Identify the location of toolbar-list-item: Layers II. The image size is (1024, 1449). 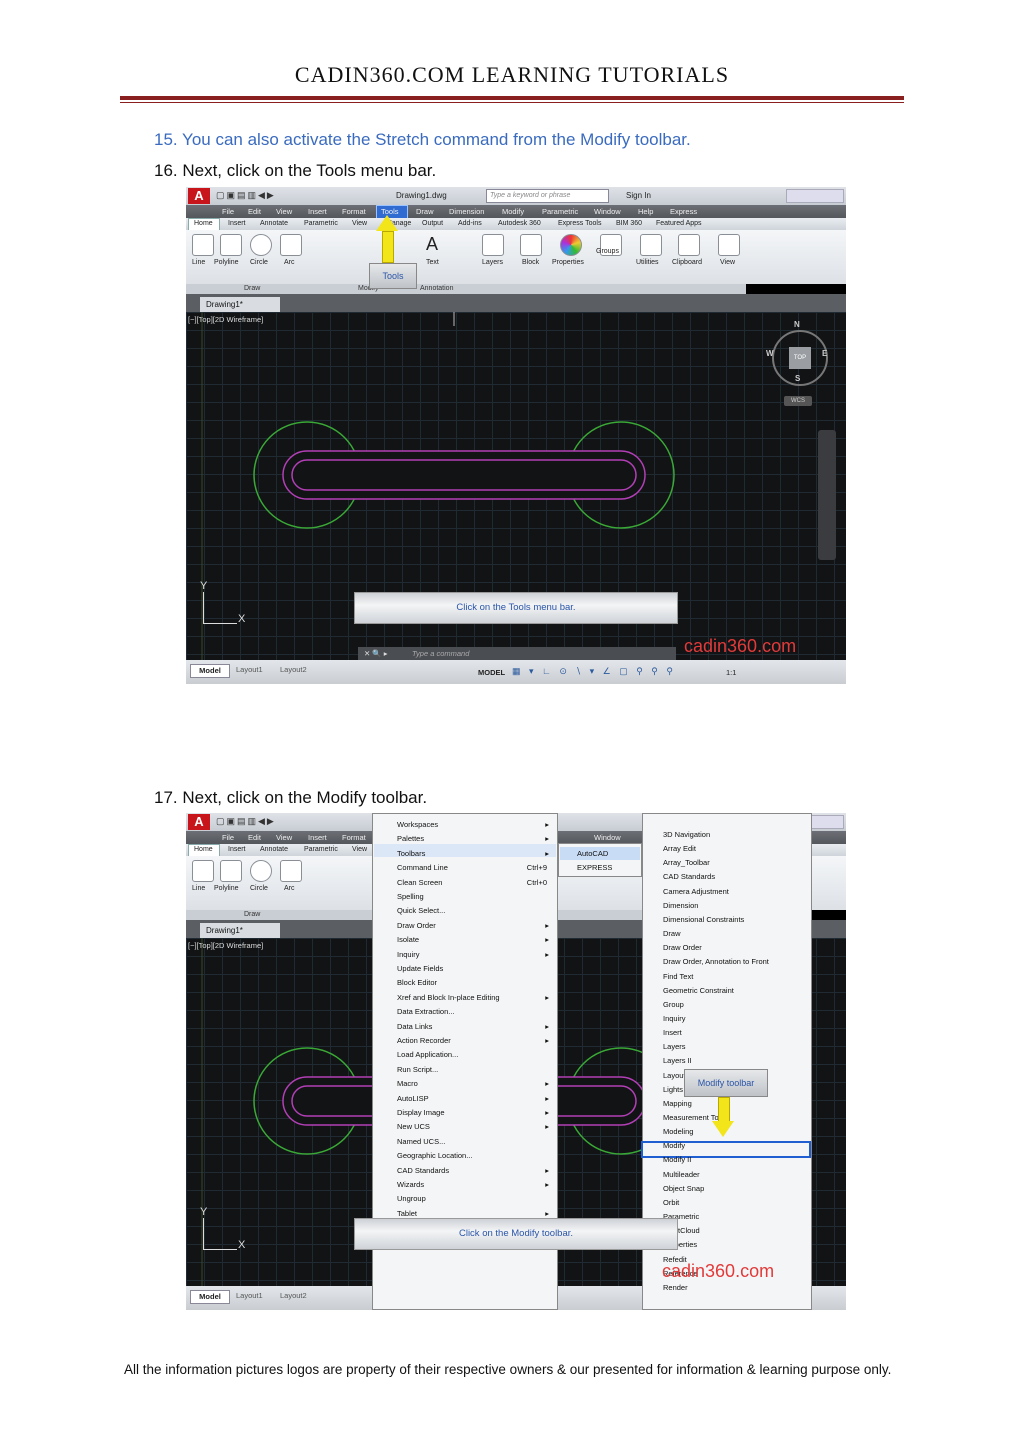
(677, 1061).